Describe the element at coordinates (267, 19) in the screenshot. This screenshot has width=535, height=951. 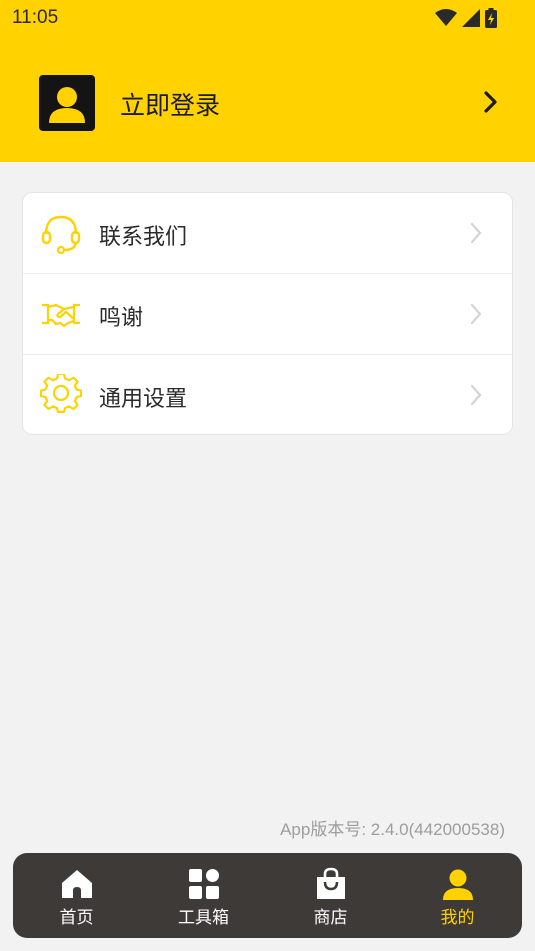
I see `status-bar: 11:05` at that location.